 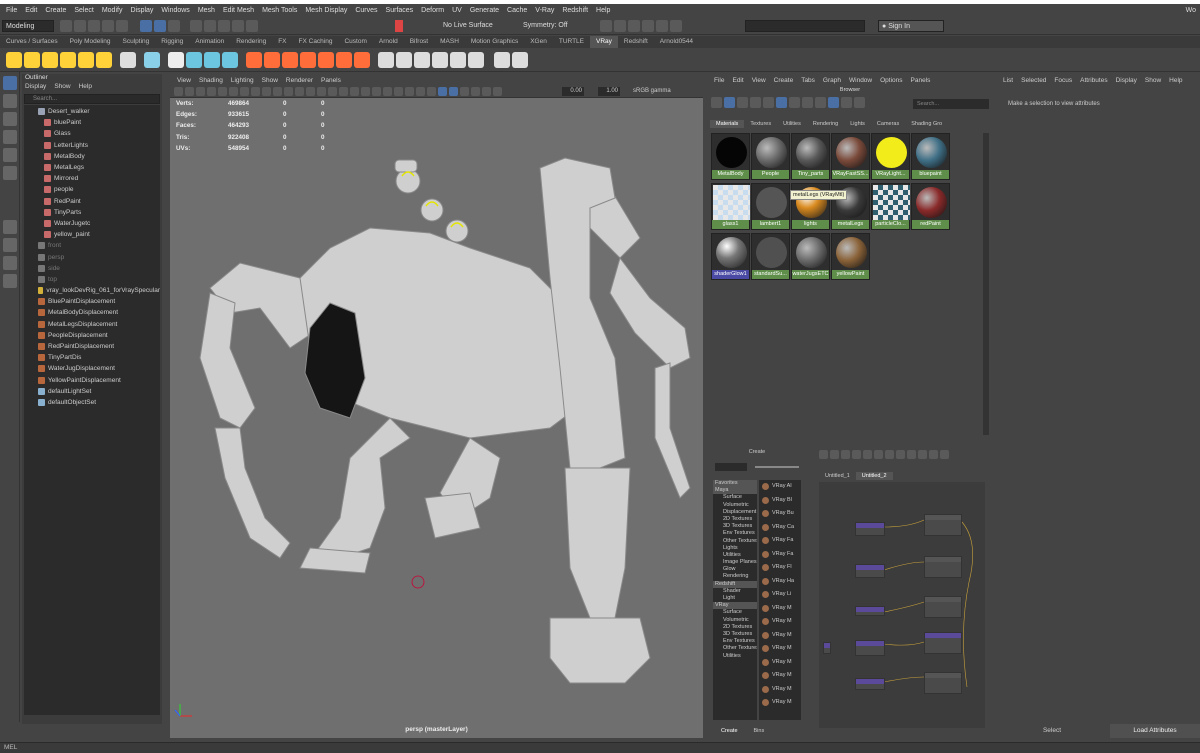 I want to click on create-tree-item: Utilities, so click(x=735, y=555).